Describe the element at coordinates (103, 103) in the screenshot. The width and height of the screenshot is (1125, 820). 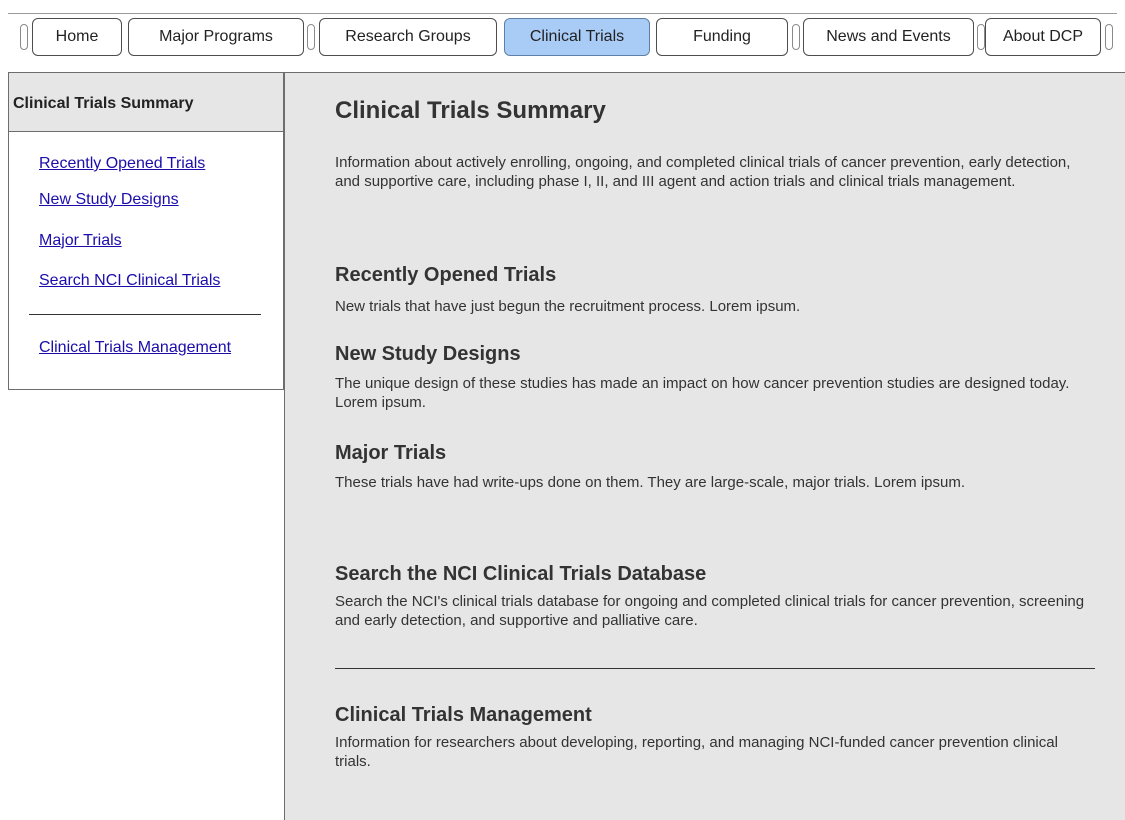
I see `sidebar-title: Clinical Trials Summary` at that location.